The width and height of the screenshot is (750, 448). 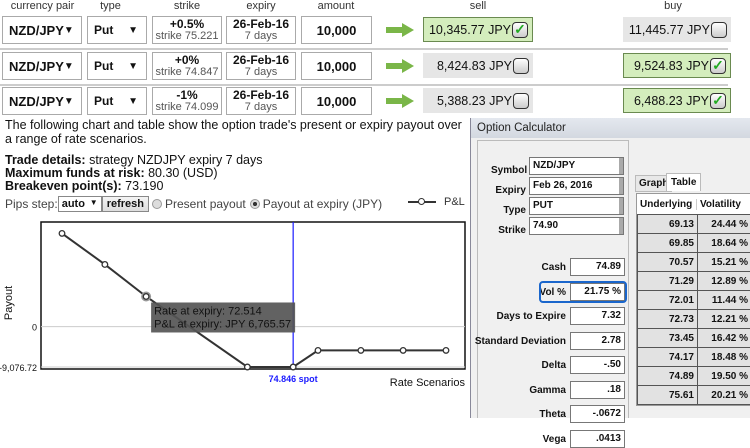 What do you see at coordinates (478, 29) in the screenshot?
I see `sell-price-button: 10,345.77 JPY✓` at bounding box center [478, 29].